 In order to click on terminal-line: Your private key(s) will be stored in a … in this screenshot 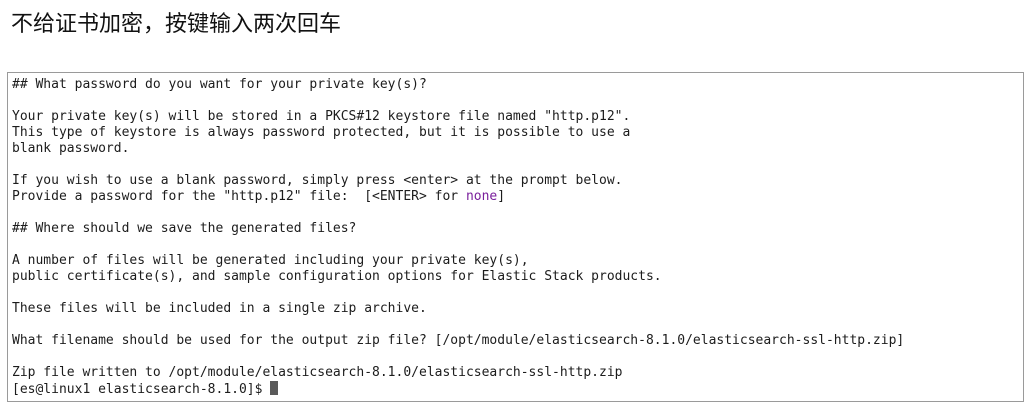, I will do `click(321, 116)`.